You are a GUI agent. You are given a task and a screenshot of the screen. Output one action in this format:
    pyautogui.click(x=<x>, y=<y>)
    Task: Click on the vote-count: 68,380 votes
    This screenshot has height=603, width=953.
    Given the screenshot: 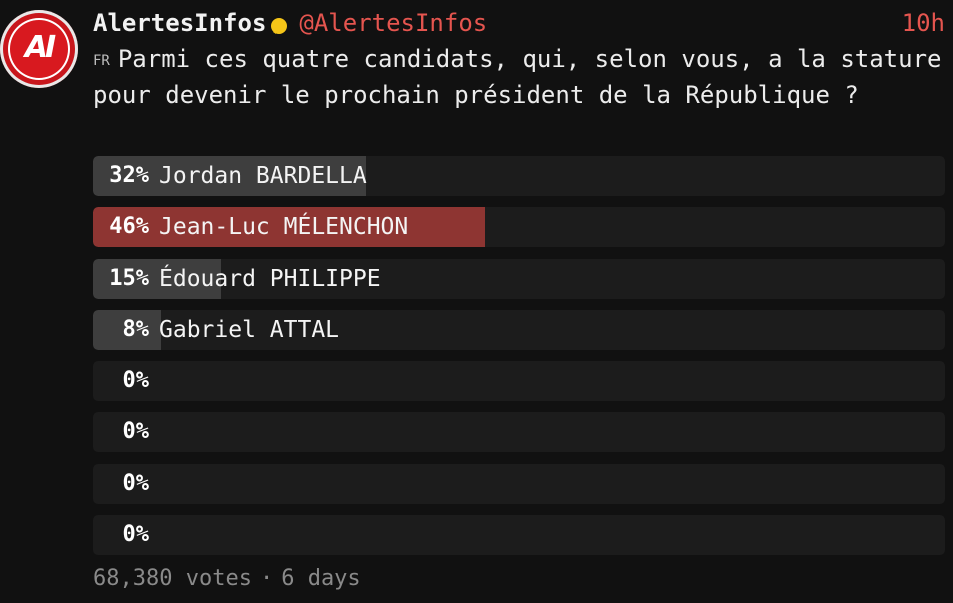 What is the action you would take?
    pyautogui.click(x=172, y=578)
    